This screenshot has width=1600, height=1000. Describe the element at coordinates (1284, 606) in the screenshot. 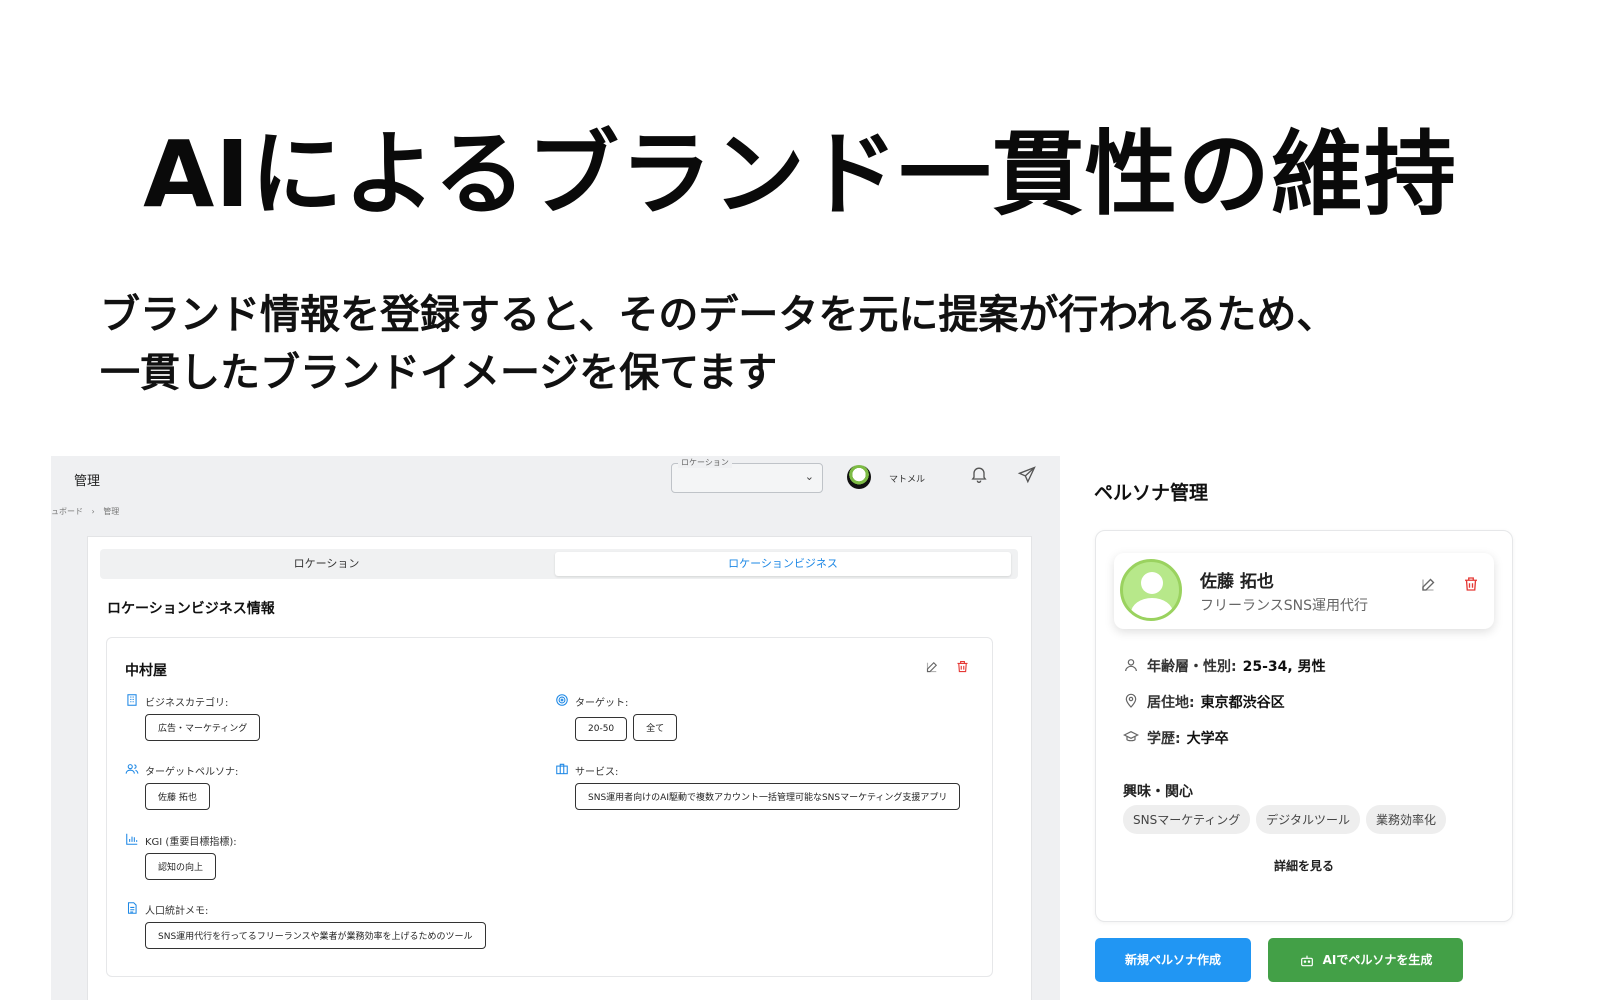

I see `persona-role: フリーランスSNS運用代行` at that location.